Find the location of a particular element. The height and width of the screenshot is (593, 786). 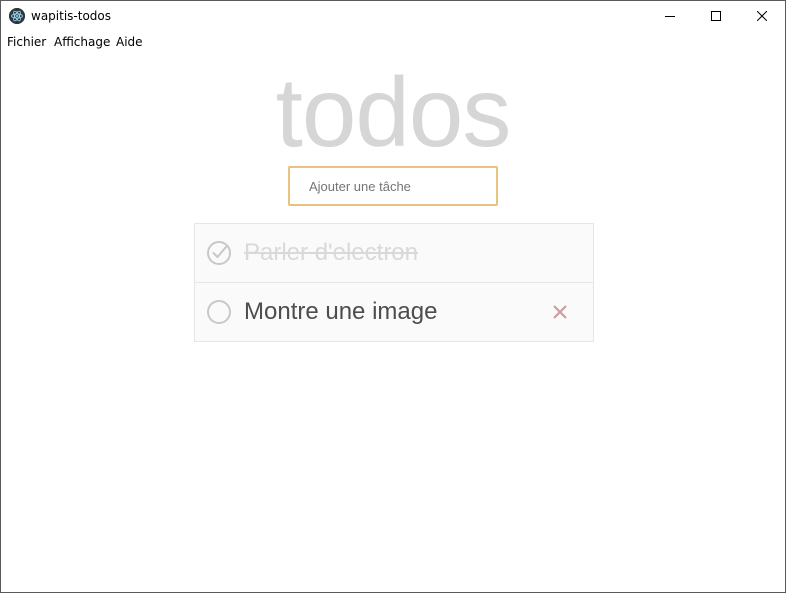

minimize-icon is located at coordinates (670, 16).